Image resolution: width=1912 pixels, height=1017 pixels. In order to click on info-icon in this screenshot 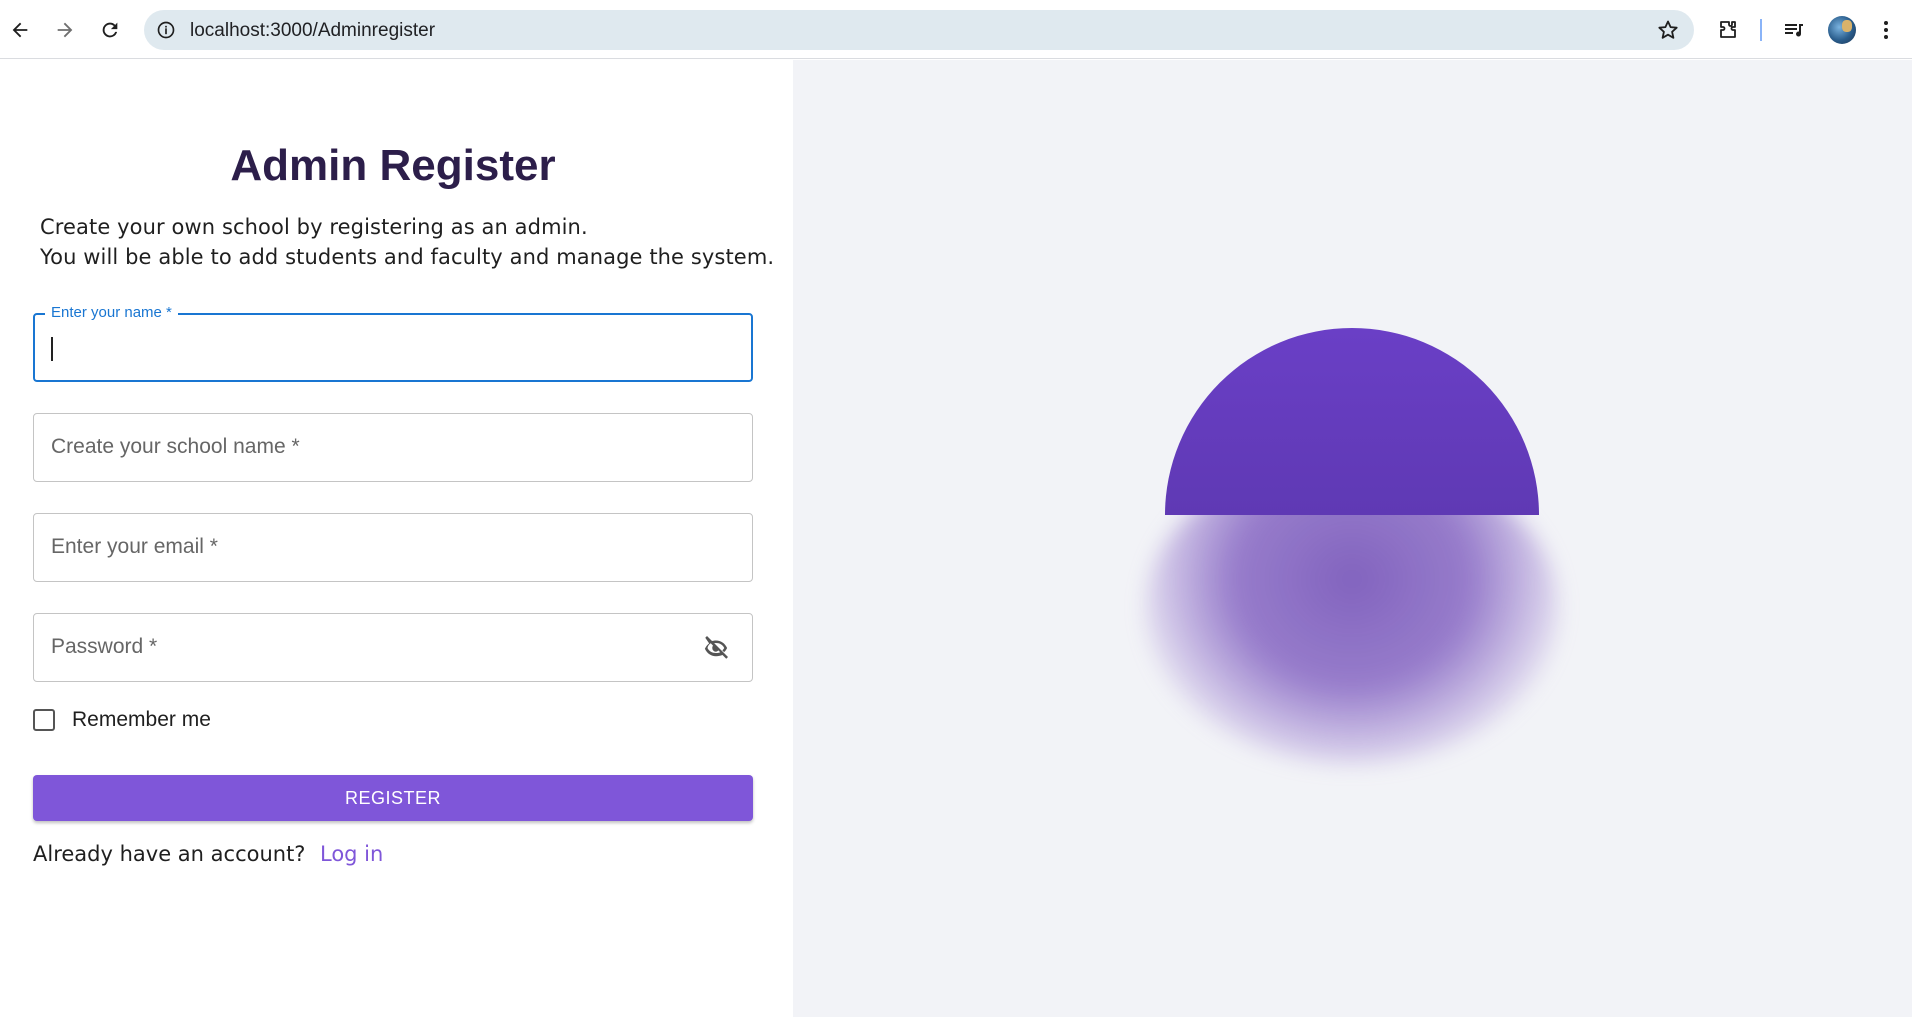, I will do `click(166, 30)`.